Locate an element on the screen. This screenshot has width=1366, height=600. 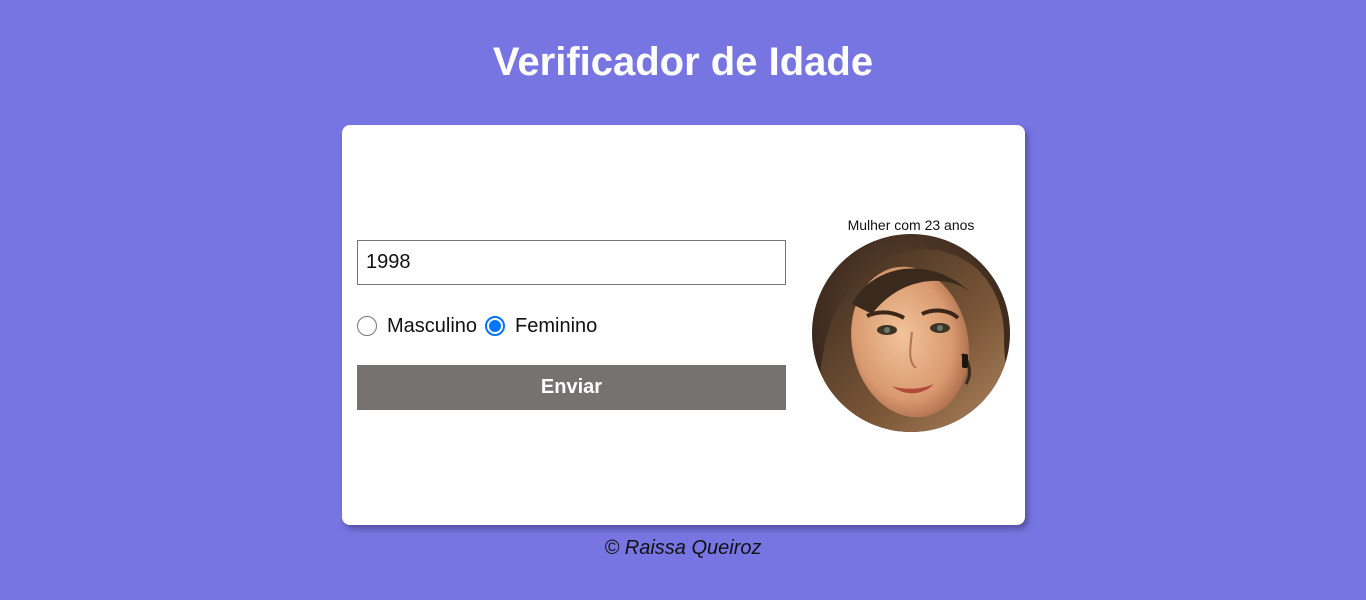
footer-credit: © Raissa Queiroz is located at coordinates (683, 548).